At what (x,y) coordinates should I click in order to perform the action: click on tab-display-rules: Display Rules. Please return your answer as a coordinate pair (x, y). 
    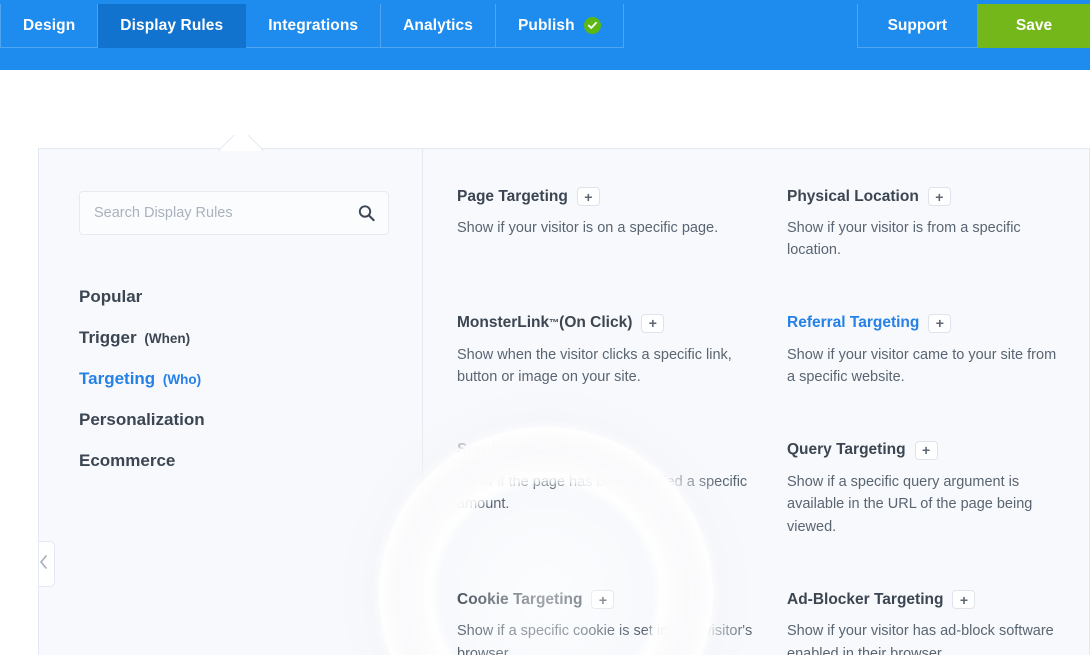
    Looking at the image, I should click on (172, 26).